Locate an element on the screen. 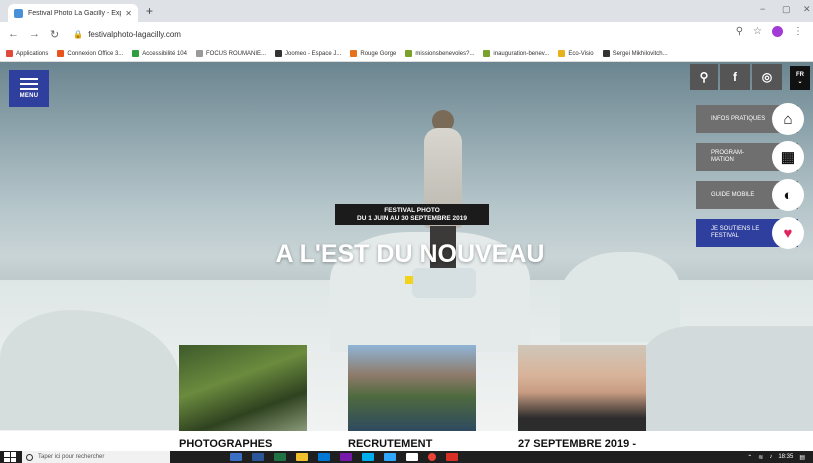 The height and width of the screenshot is (463, 813). card-image-recrutement is located at coordinates (412, 388).